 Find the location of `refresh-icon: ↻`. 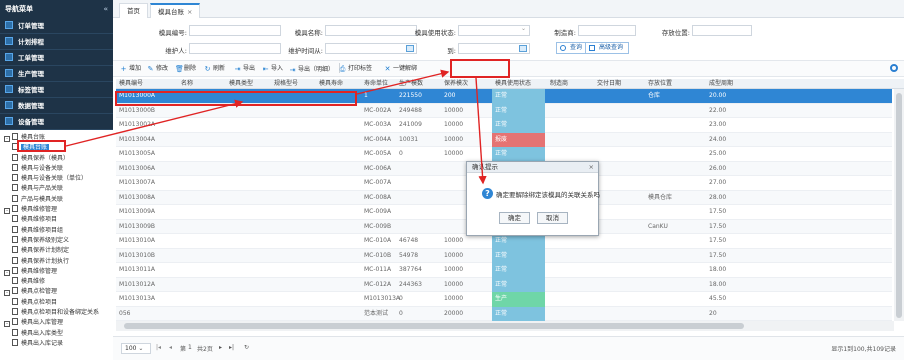

refresh-icon: ↻ is located at coordinates (246, 347).